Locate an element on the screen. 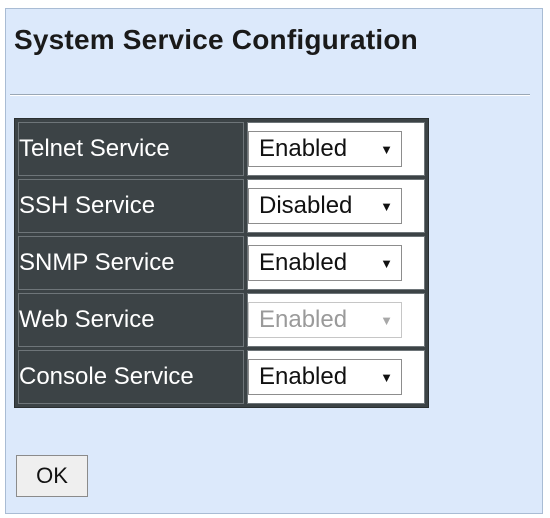 The width and height of the screenshot is (550, 518). table-row: SSH Service Disabled ▼ is located at coordinates (221, 206).